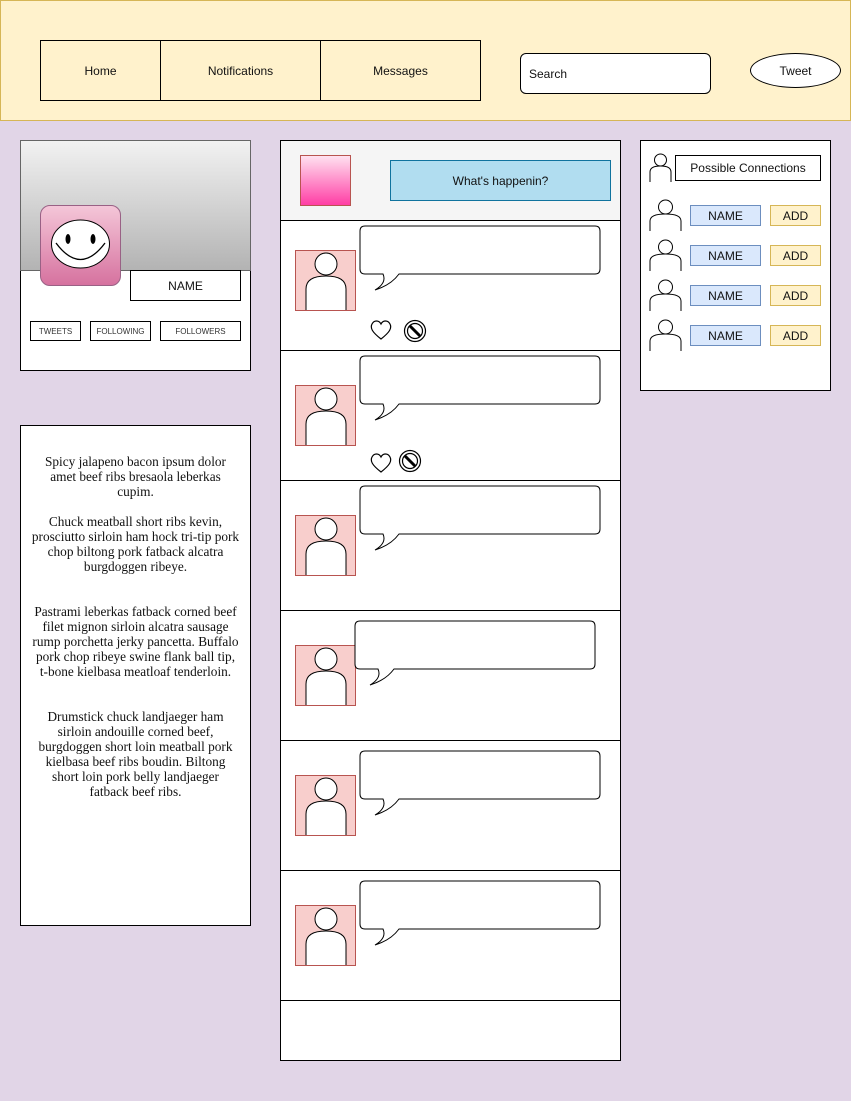  Describe the element at coordinates (795, 70) in the screenshot. I see `tweet-button: Tweet` at that location.